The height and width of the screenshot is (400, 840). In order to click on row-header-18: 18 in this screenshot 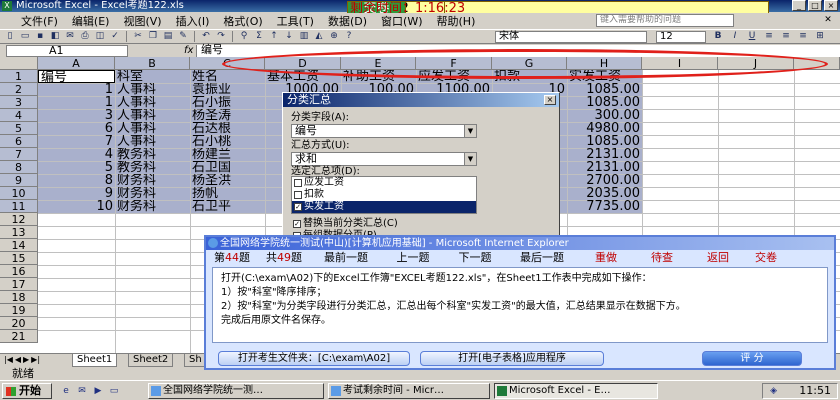, I will do `click(19, 297)`.